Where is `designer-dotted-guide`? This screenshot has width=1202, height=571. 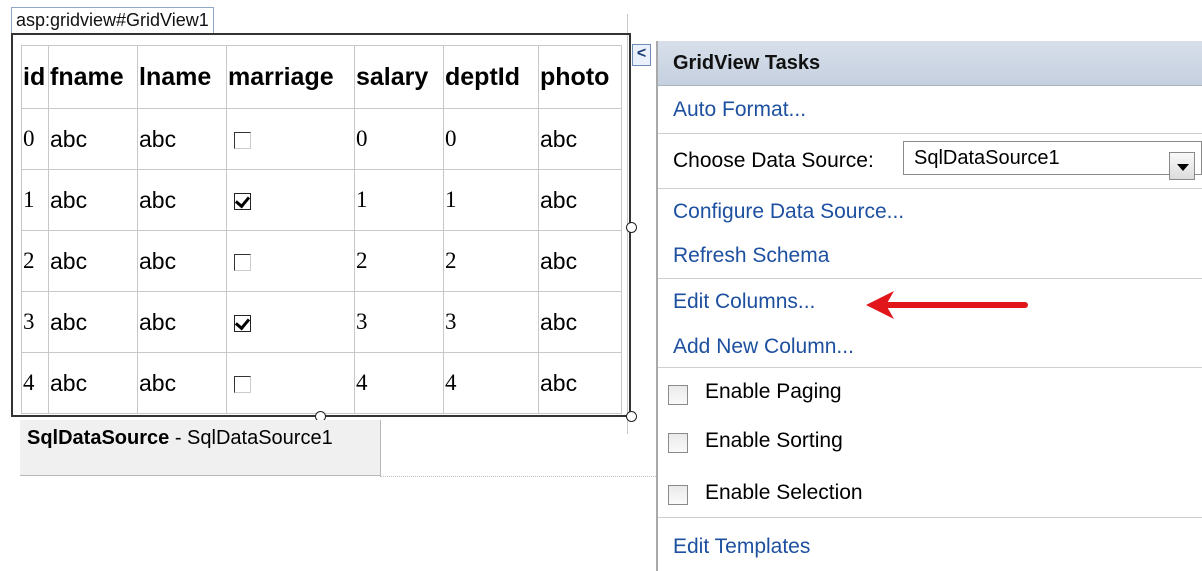
designer-dotted-guide is located at coordinates (518, 476).